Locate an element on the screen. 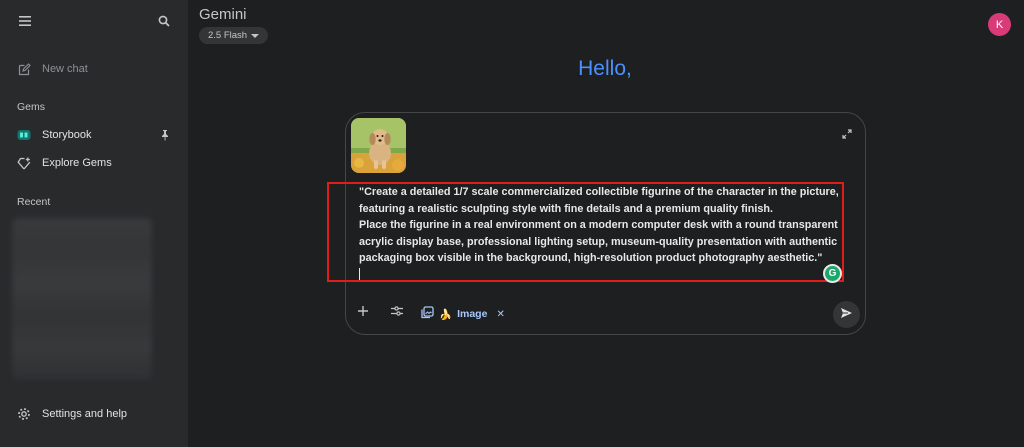  plus-icon is located at coordinates (363, 313).